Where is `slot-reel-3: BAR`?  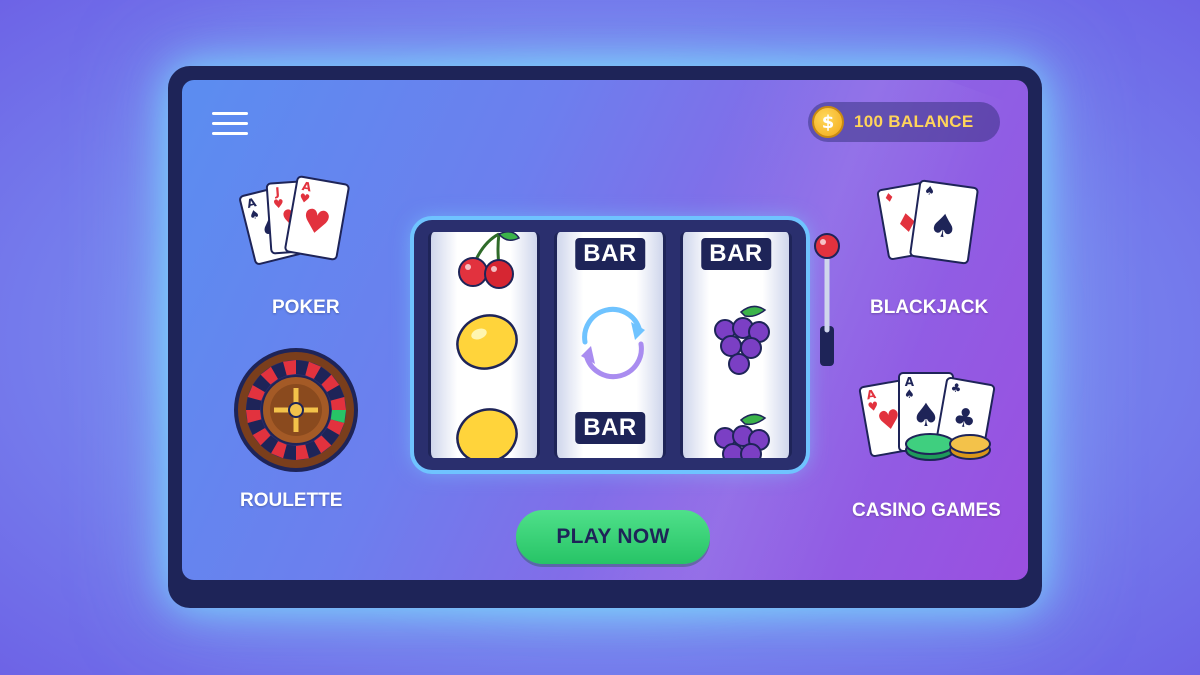
slot-reel-3: BAR is located at coordinates (736, 345).